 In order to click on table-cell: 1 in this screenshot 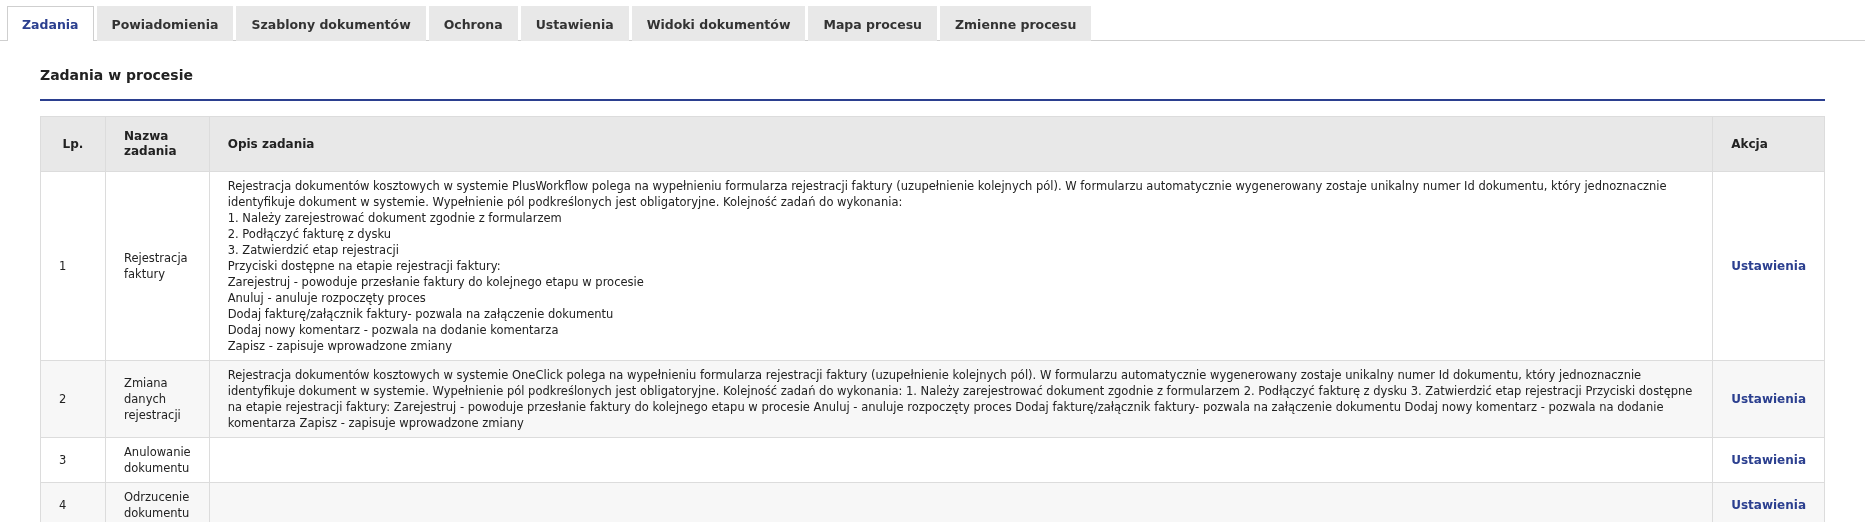, I will do `click(73, 266)`.